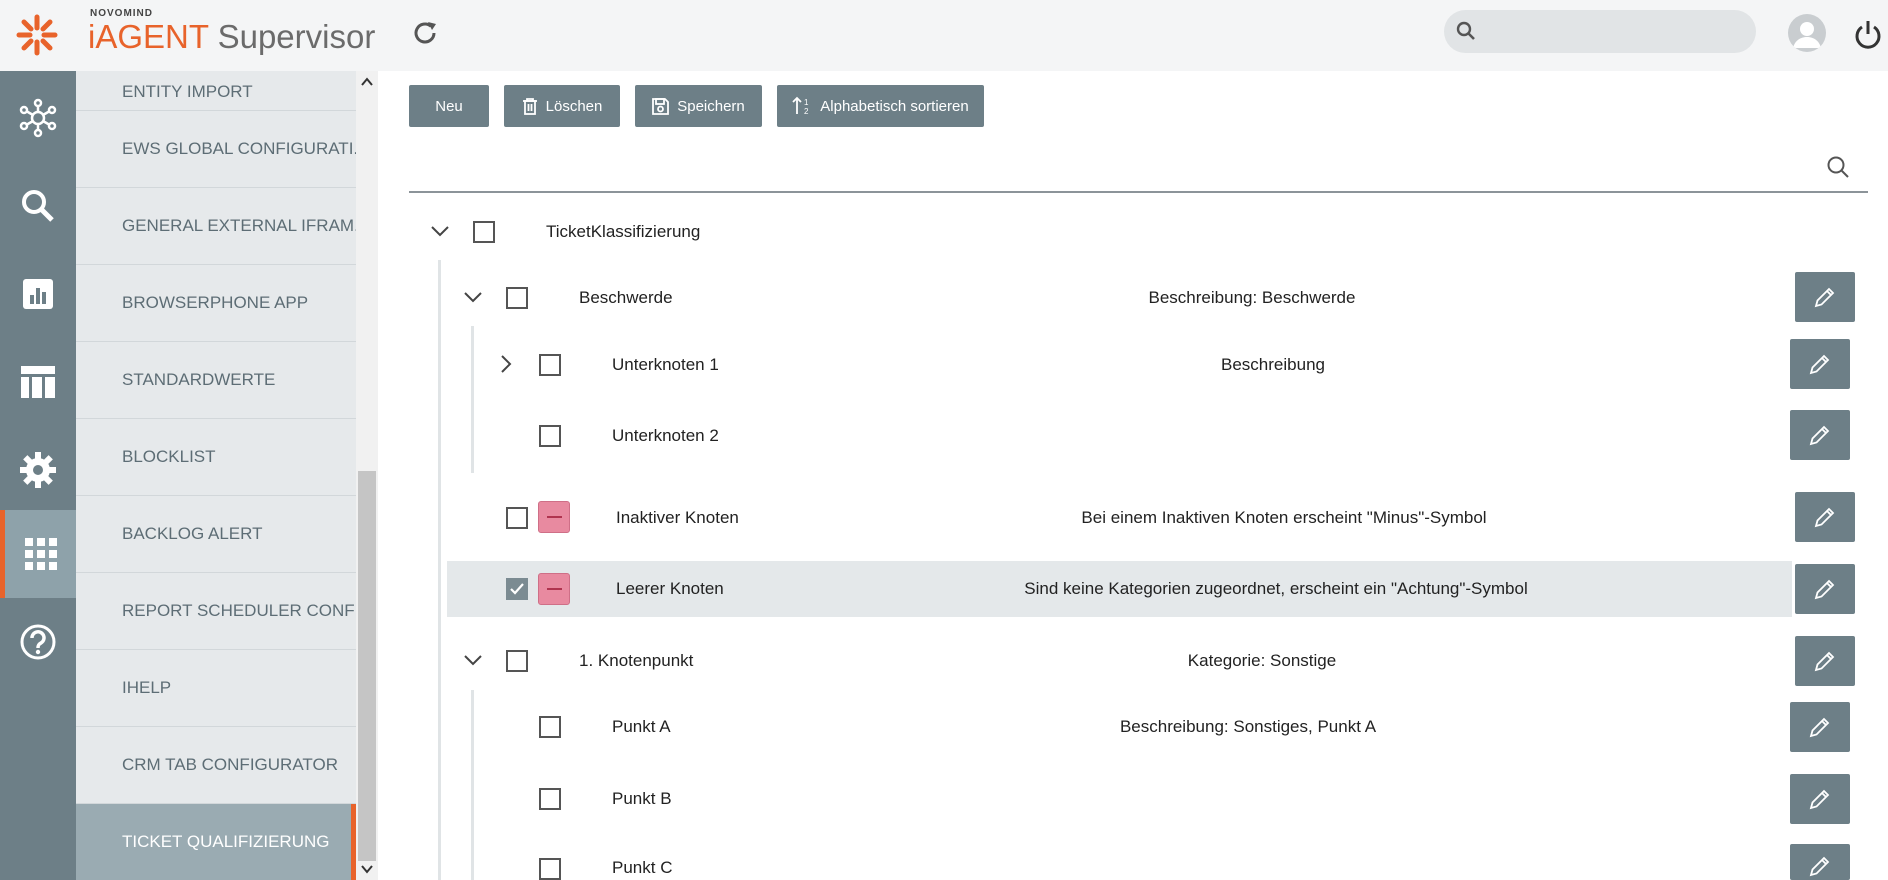 This screenshot has height=880, width=1888. What do you see at coordinates (367, 666) in the screenshot?
I see `scrollbar-thumb` at bounding box center [367, 666].